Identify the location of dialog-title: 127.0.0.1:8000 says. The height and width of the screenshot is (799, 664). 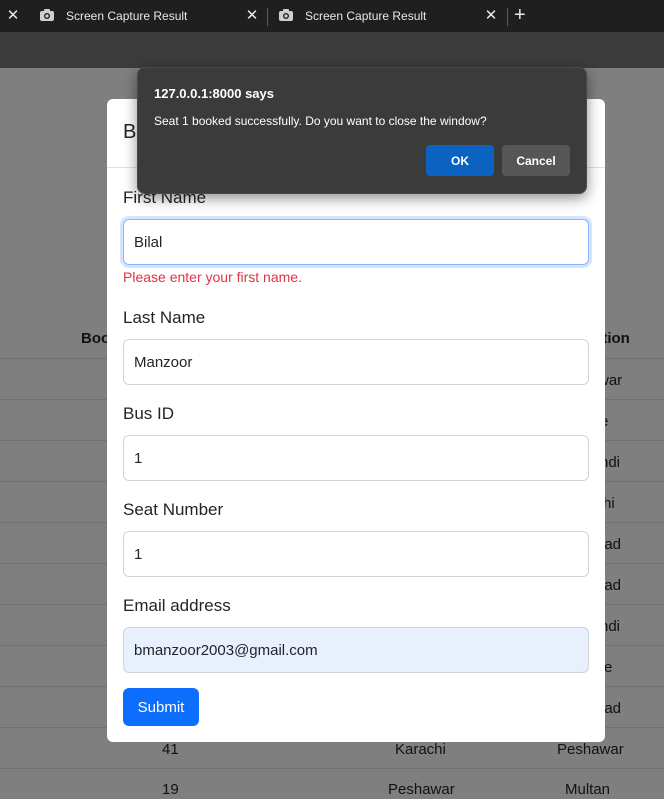
(214, 93).